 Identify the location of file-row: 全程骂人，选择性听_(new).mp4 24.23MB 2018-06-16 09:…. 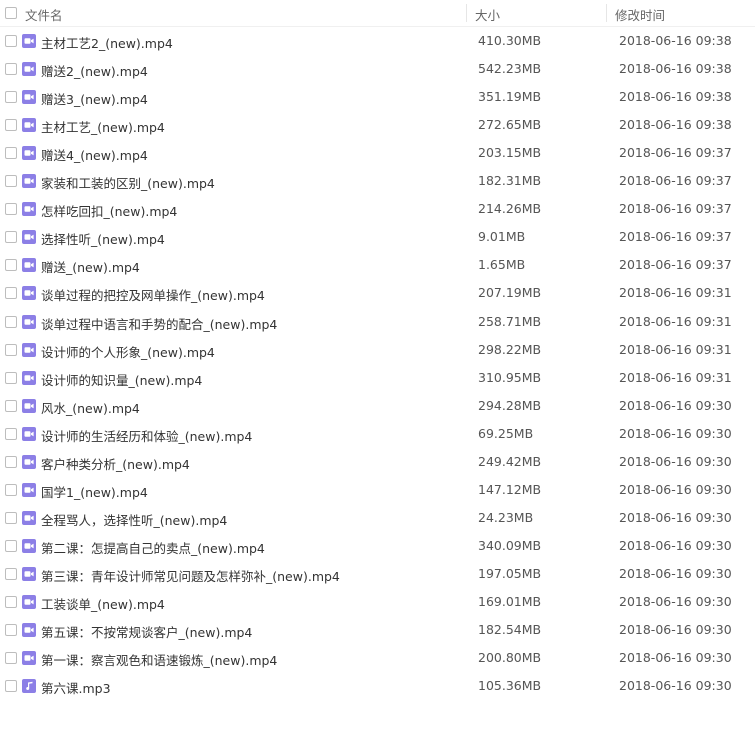
(377, 518).